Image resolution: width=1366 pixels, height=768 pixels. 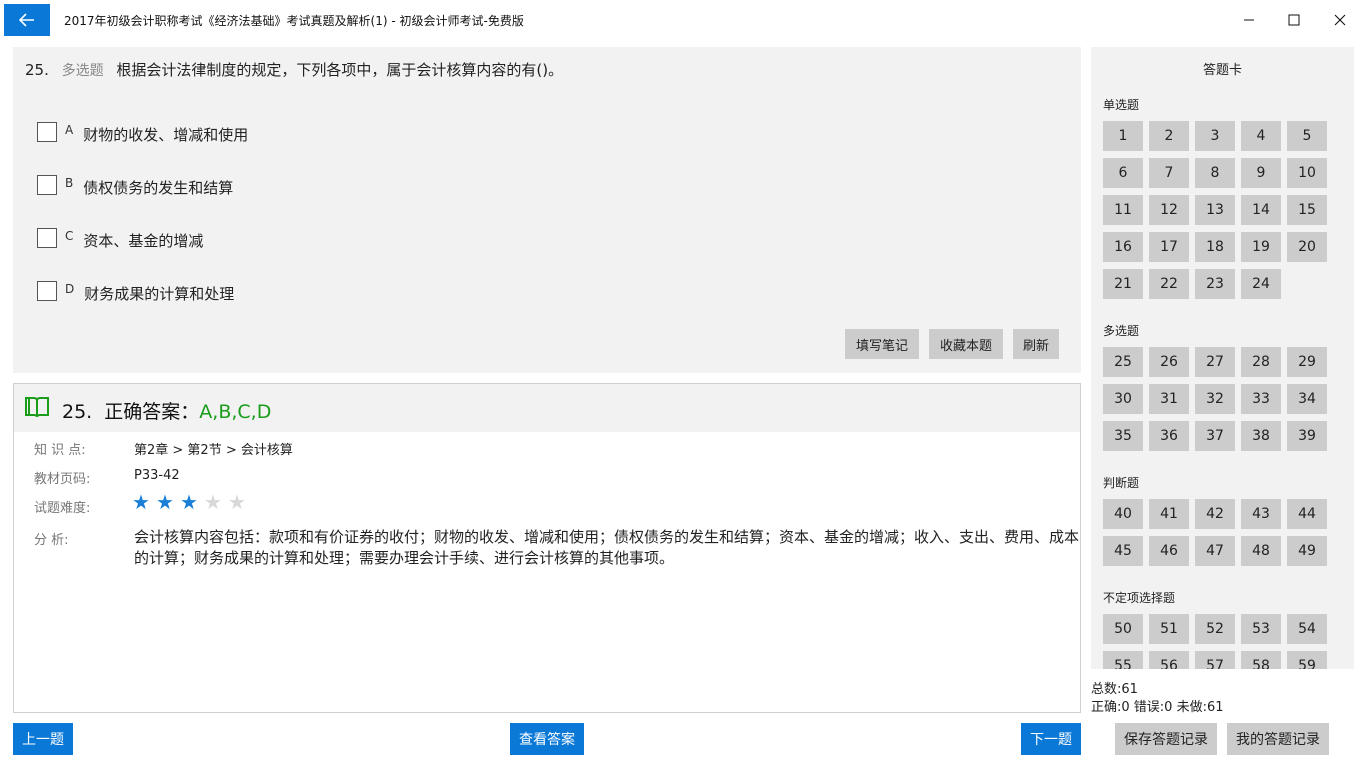 I want to click on prev-question-button: 上一题, so click(x=43, y=739).